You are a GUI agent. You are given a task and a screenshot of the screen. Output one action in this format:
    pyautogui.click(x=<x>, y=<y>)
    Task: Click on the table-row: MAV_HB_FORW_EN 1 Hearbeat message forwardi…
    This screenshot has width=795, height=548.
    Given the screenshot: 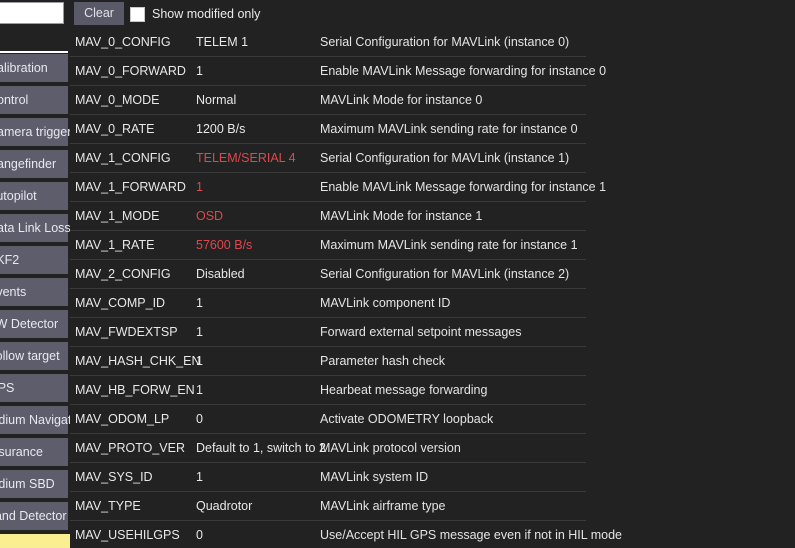 What is the action you would take?
    pyautogui.click(x=328, y=390)
    